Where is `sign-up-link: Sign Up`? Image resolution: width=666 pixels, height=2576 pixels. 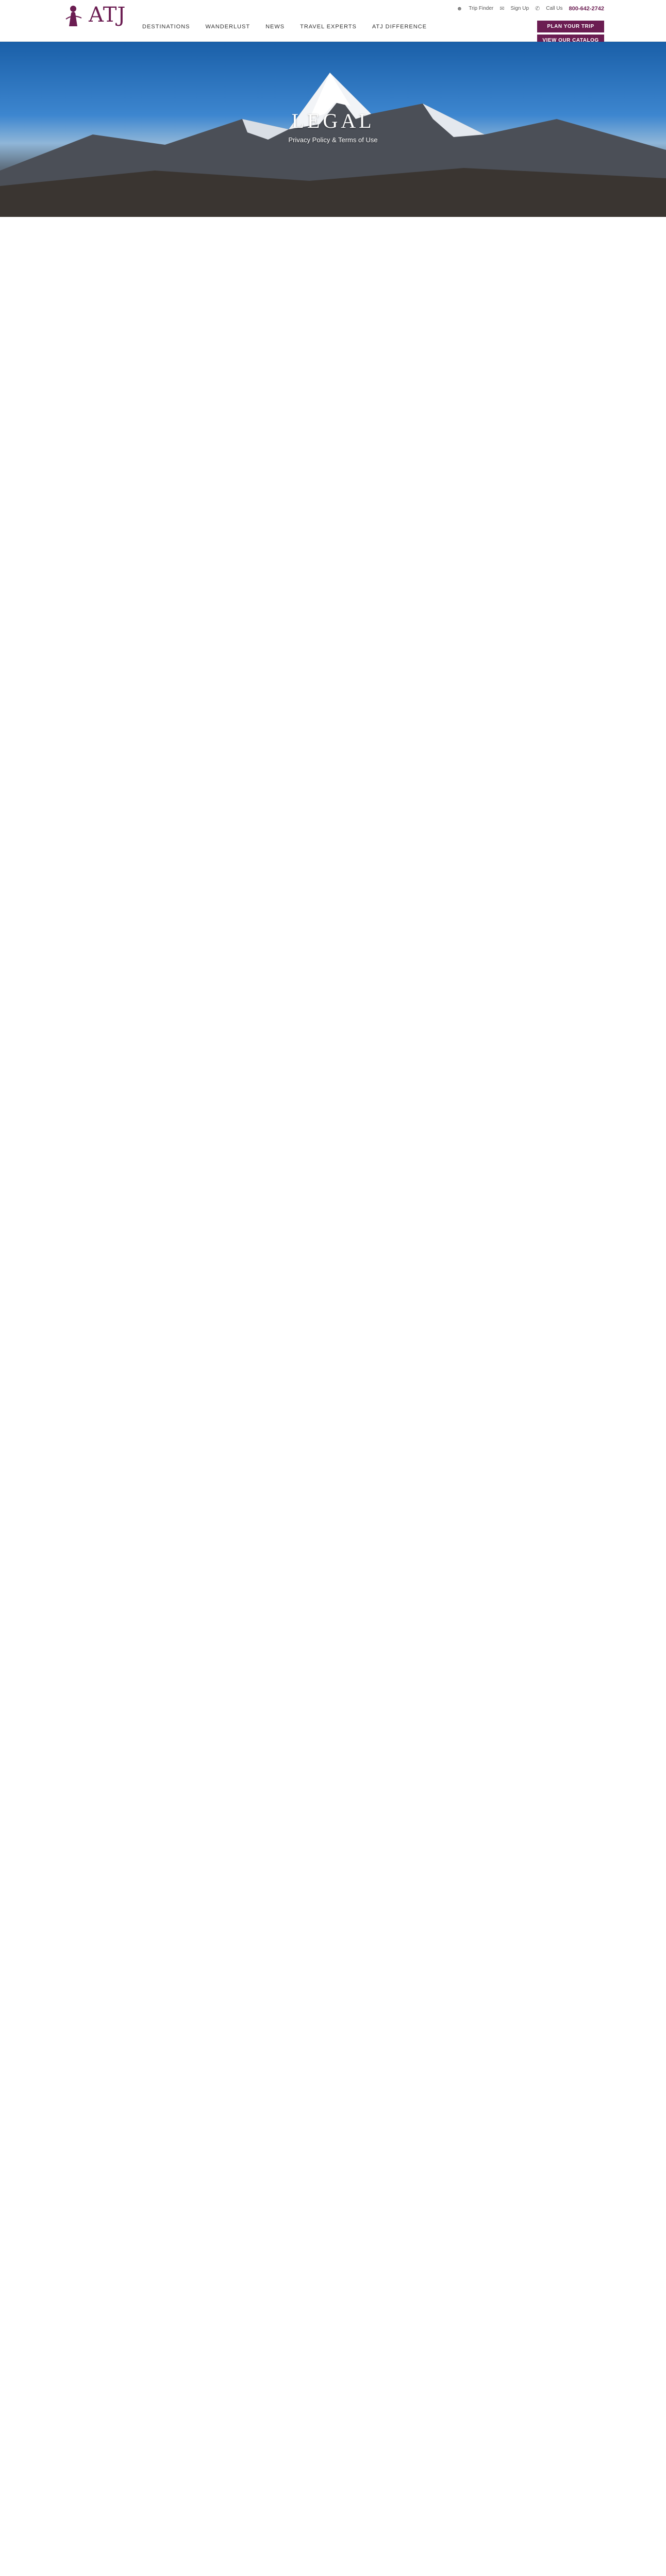
sign-up-link: Sign Up is located at coordinates (519, 8).